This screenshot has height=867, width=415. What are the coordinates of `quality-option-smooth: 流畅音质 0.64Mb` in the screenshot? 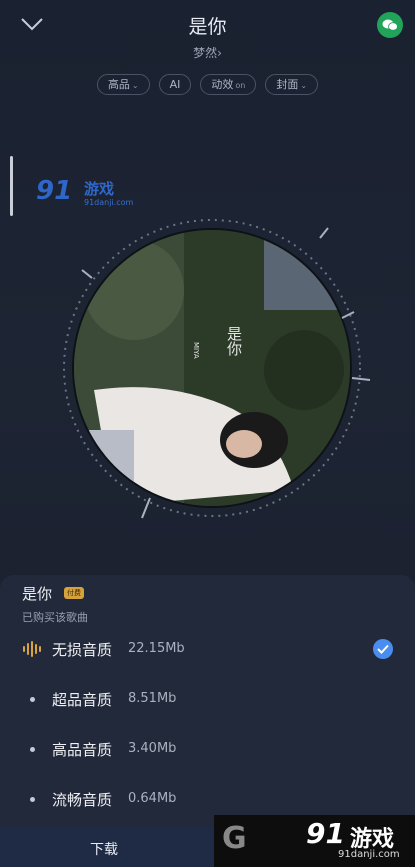 It's located at (207, 799).